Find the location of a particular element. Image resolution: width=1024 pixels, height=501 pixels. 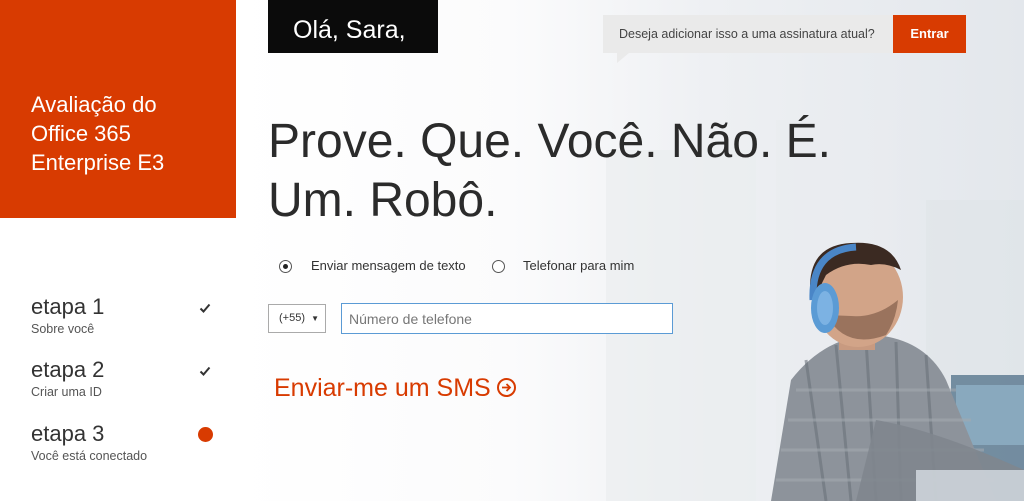

radio-selected-dot is located at coordinates (285, 266).